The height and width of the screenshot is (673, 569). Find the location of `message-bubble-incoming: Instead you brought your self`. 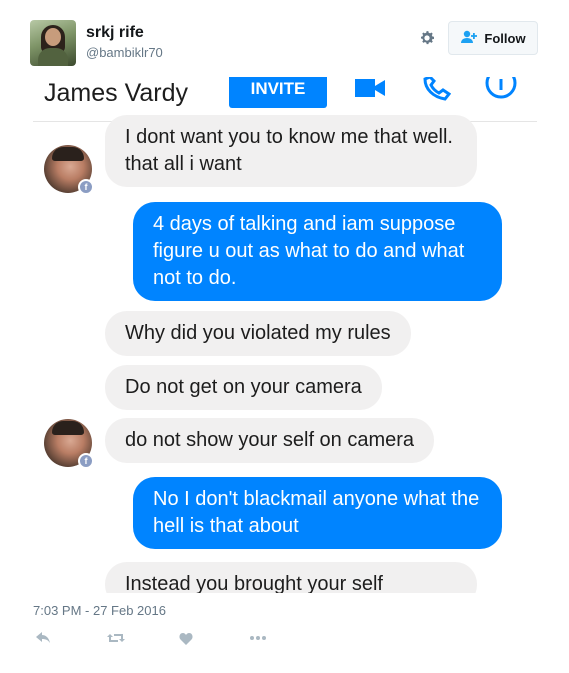

message-bubble-incoming: Instead you brought your self is located at coordinates (291, 577).